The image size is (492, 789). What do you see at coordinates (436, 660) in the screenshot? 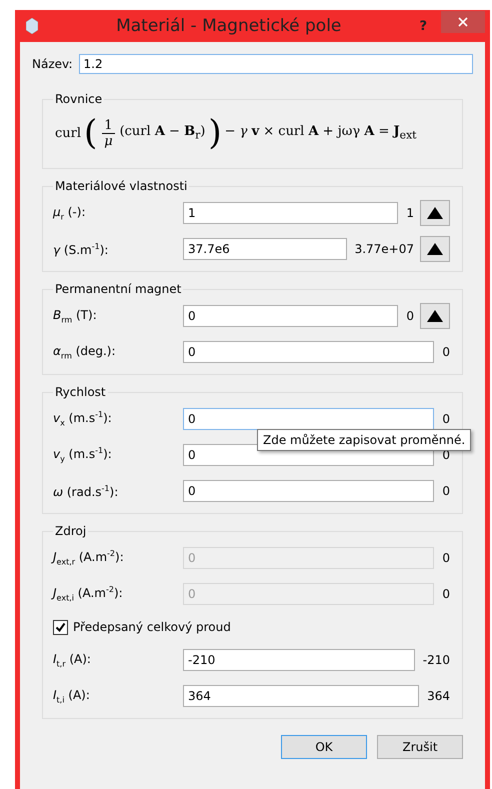
I see `value-reading: -210` at bounding box center [436, 660].